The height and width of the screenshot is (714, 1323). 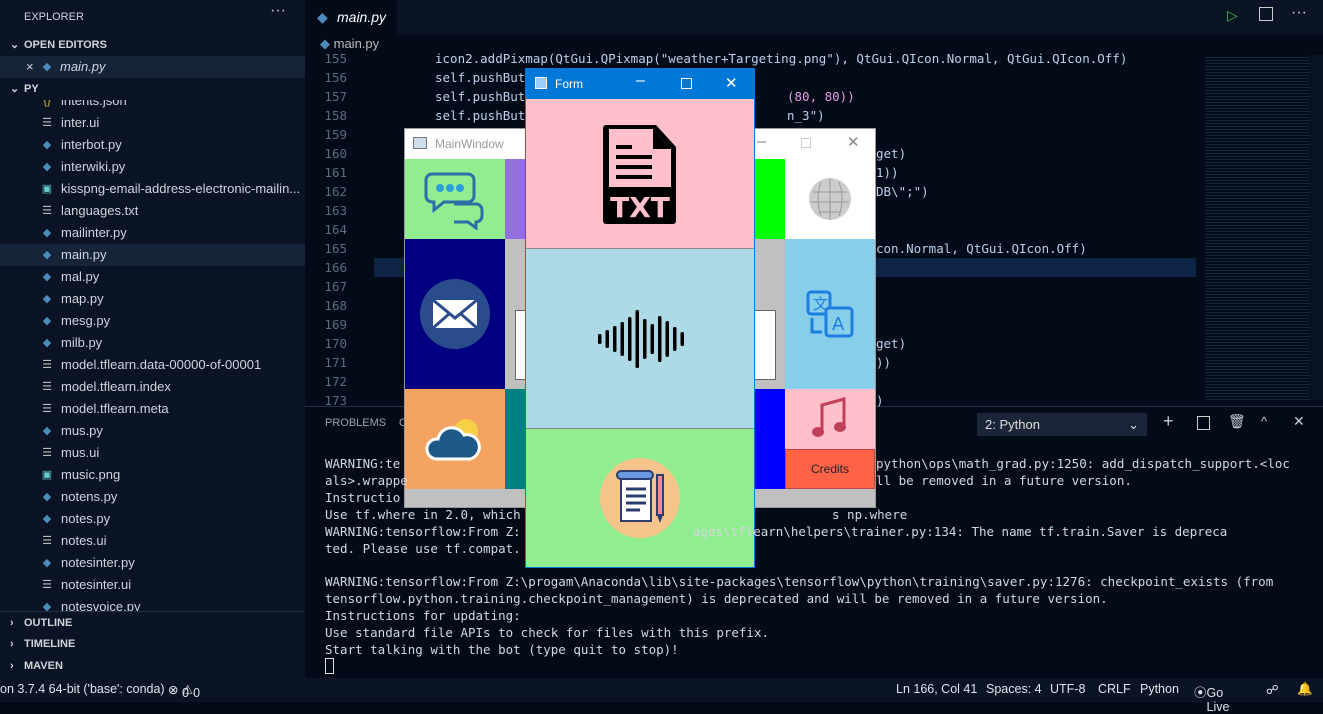 I want to click on file-item: ◆ mal.py, so click(x=152, y=277).